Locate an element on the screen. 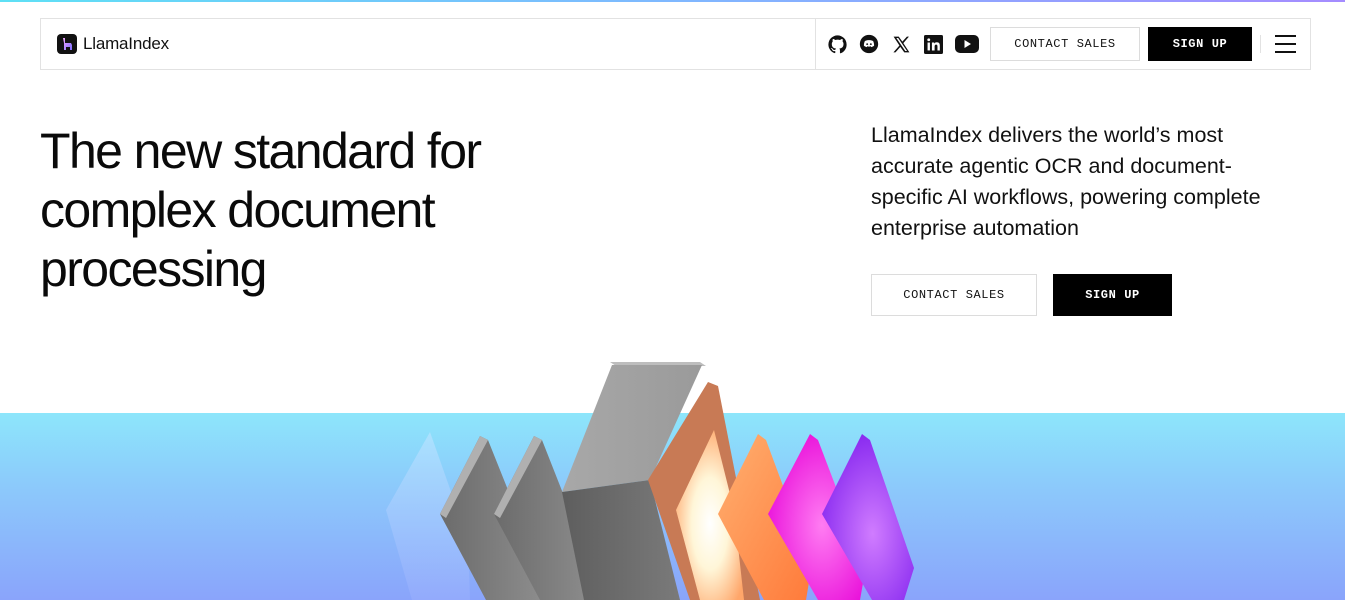 The image size is (1345, 600). headline-line: The new standard for is located at coordinates (261, 151).